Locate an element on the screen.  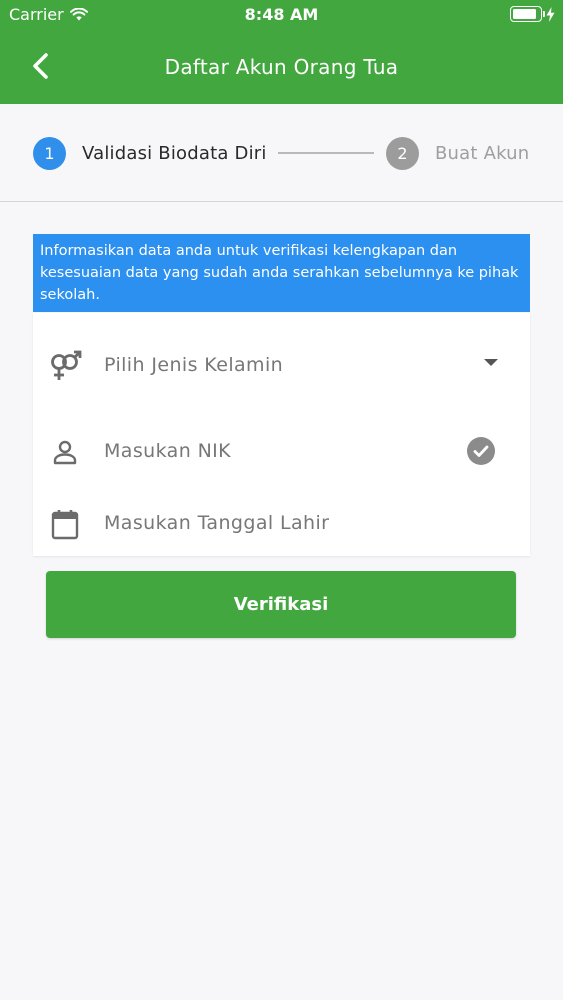
registration-stepper: 1 Validasi Biodata Diri 2 Buat Akun is located at coordinates (281, 153).